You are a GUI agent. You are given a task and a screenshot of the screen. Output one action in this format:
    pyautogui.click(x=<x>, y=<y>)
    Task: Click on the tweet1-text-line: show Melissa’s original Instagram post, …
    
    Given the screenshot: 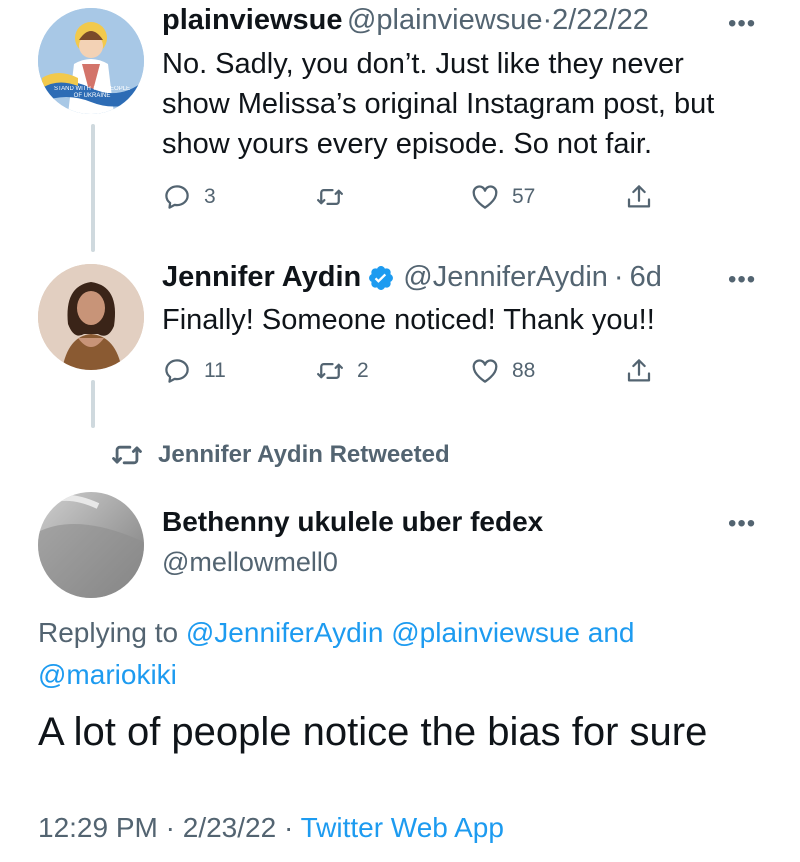 What is the action you would take?
    pyautogui.click(x=438, y=104)
    